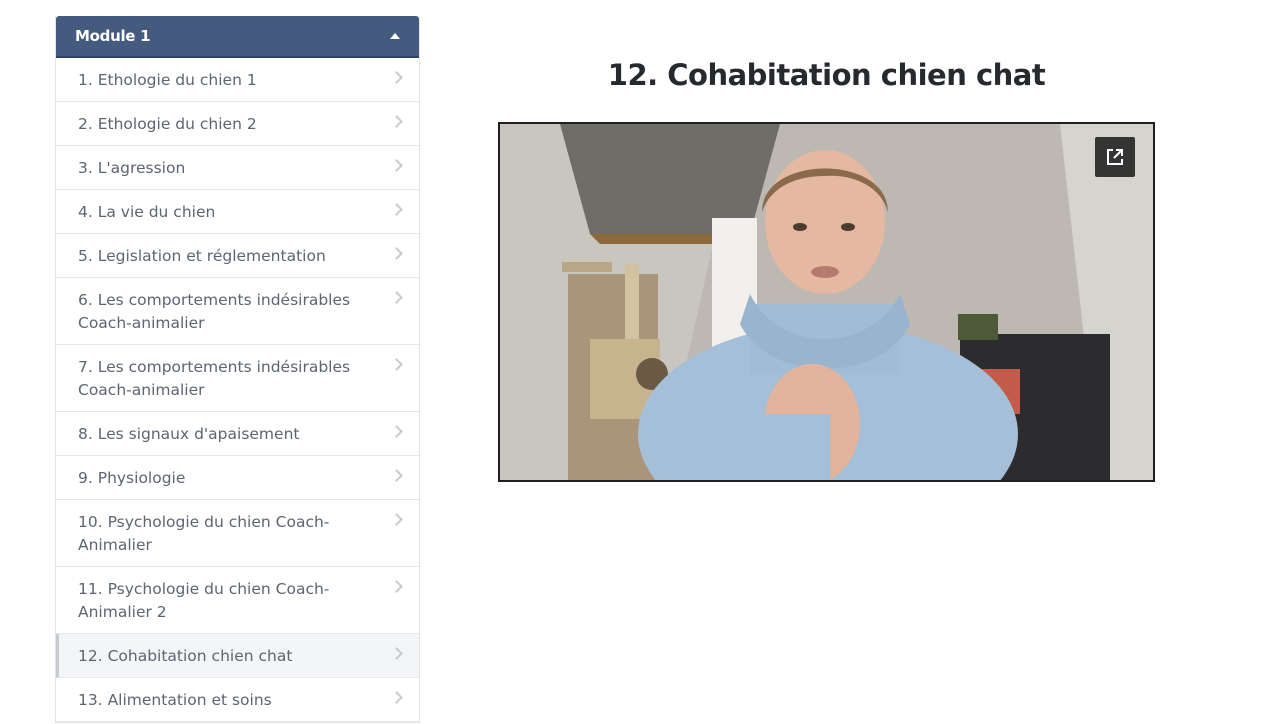  I want to click on lesson-label: 2. Ethologie du chien 2, so click(167, 124).